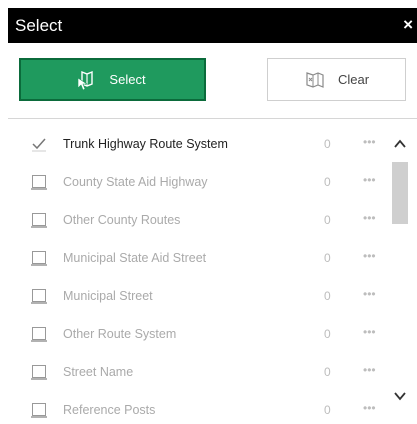 This screenshot has height=424, width=417. Describe the element at coordinates (315, 79) in the screenshot. I see `clear-map-icon` at that location.